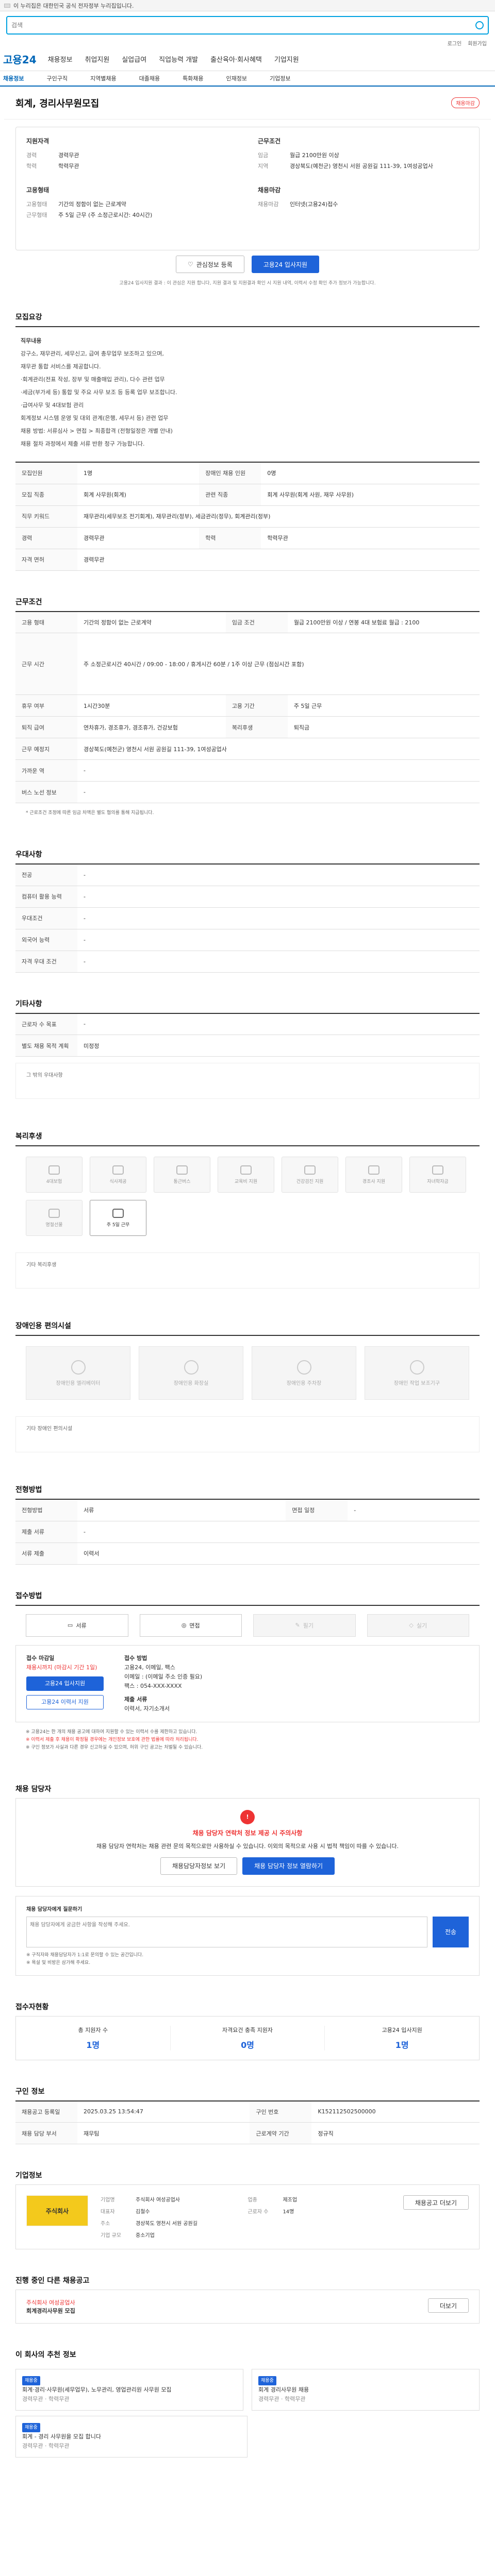 This screenshot has width=495, height=2576. What do you see at coordinates (28, 602) in the screenshot?
I see `section-title: 근무조건` at bounding box center [28, 602].